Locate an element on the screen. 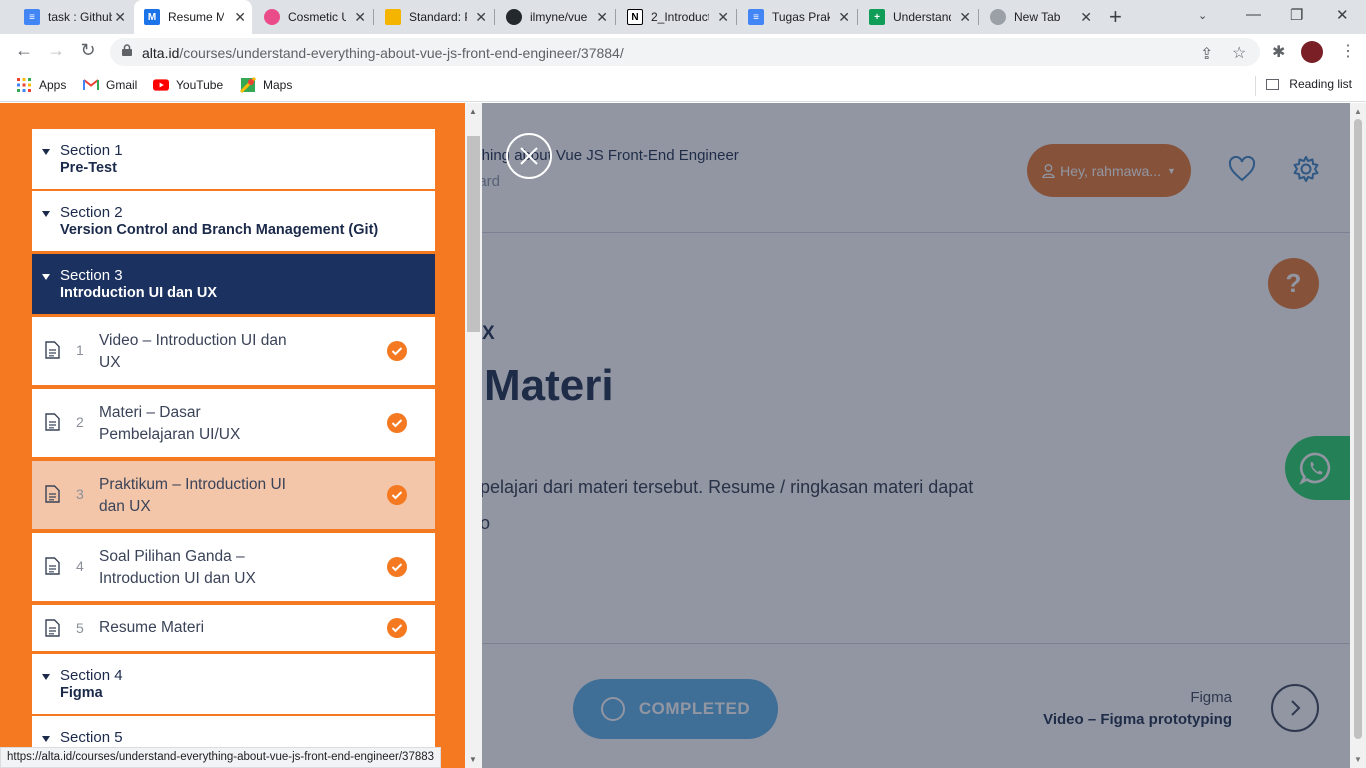 Image resolution: width=1366 pixels, height=768 pixels. youtube-icon is located at coordinates (161, 85).